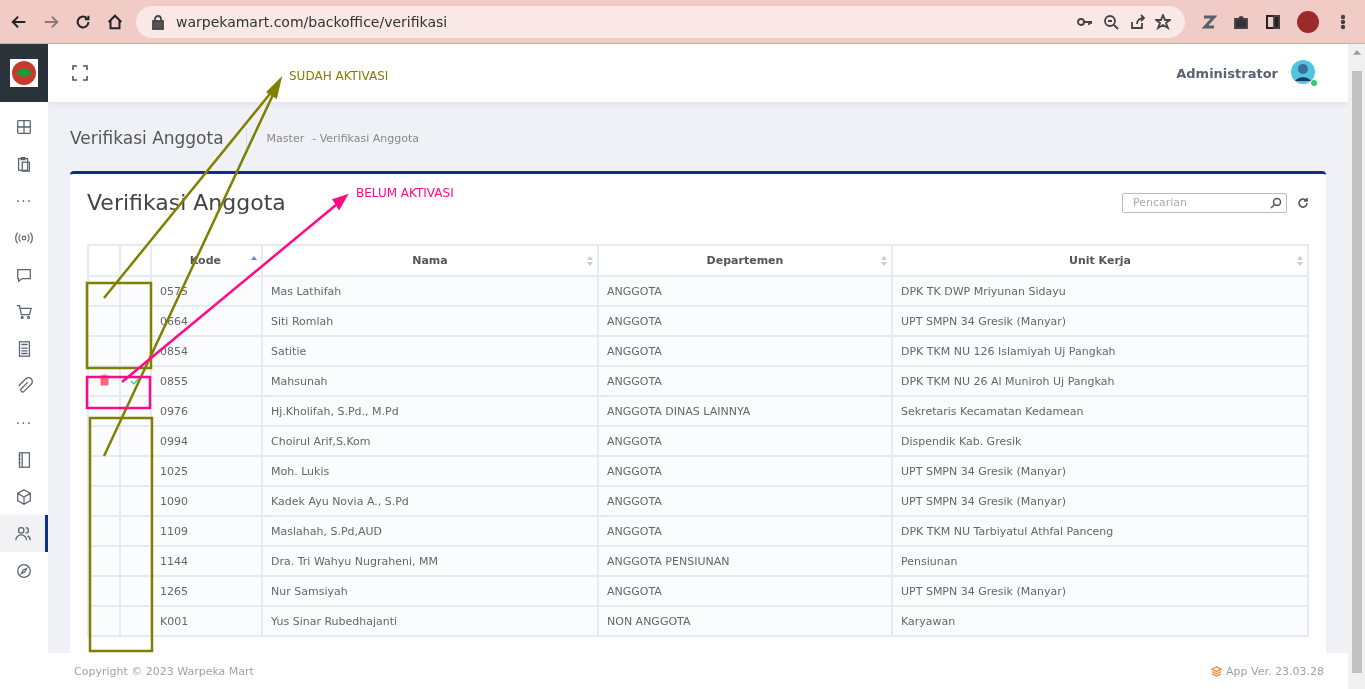 This screenshot has height=689, width=1365. Describe the element at coordinates (1209, 21) in the screenshot. I see `extension-icon` at that location.